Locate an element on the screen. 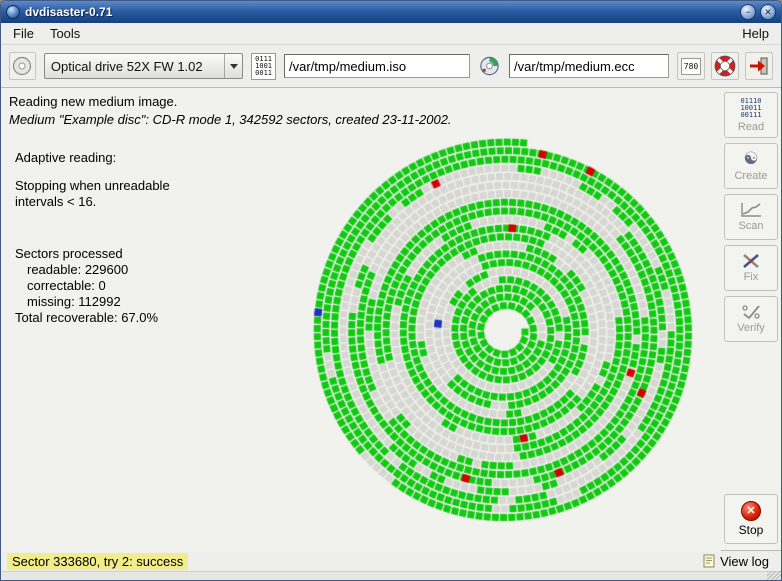 Image resolution: width=782 pixels, height=581 pixels. quit-button is located at coordinates (759, 66).